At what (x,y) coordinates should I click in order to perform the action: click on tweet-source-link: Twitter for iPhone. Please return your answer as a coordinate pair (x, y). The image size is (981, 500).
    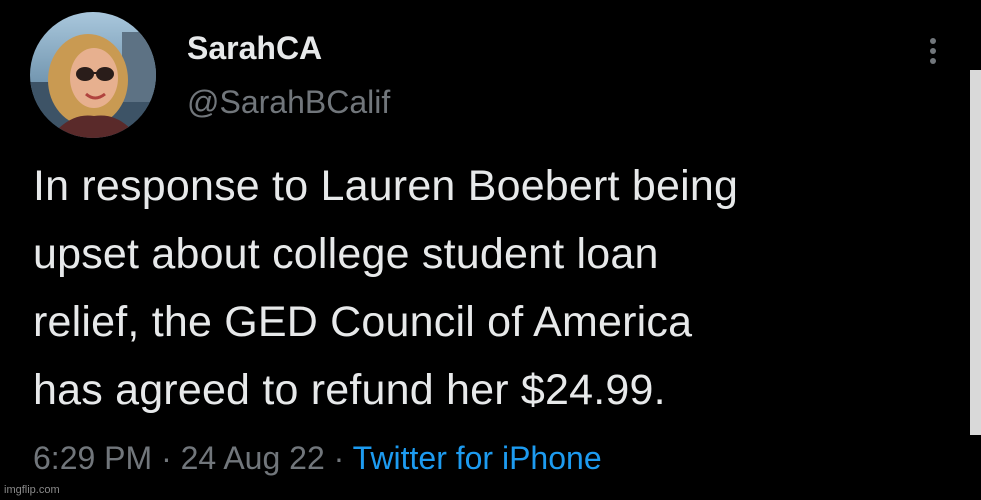
    Looking at the image, I should click on (477, 458).